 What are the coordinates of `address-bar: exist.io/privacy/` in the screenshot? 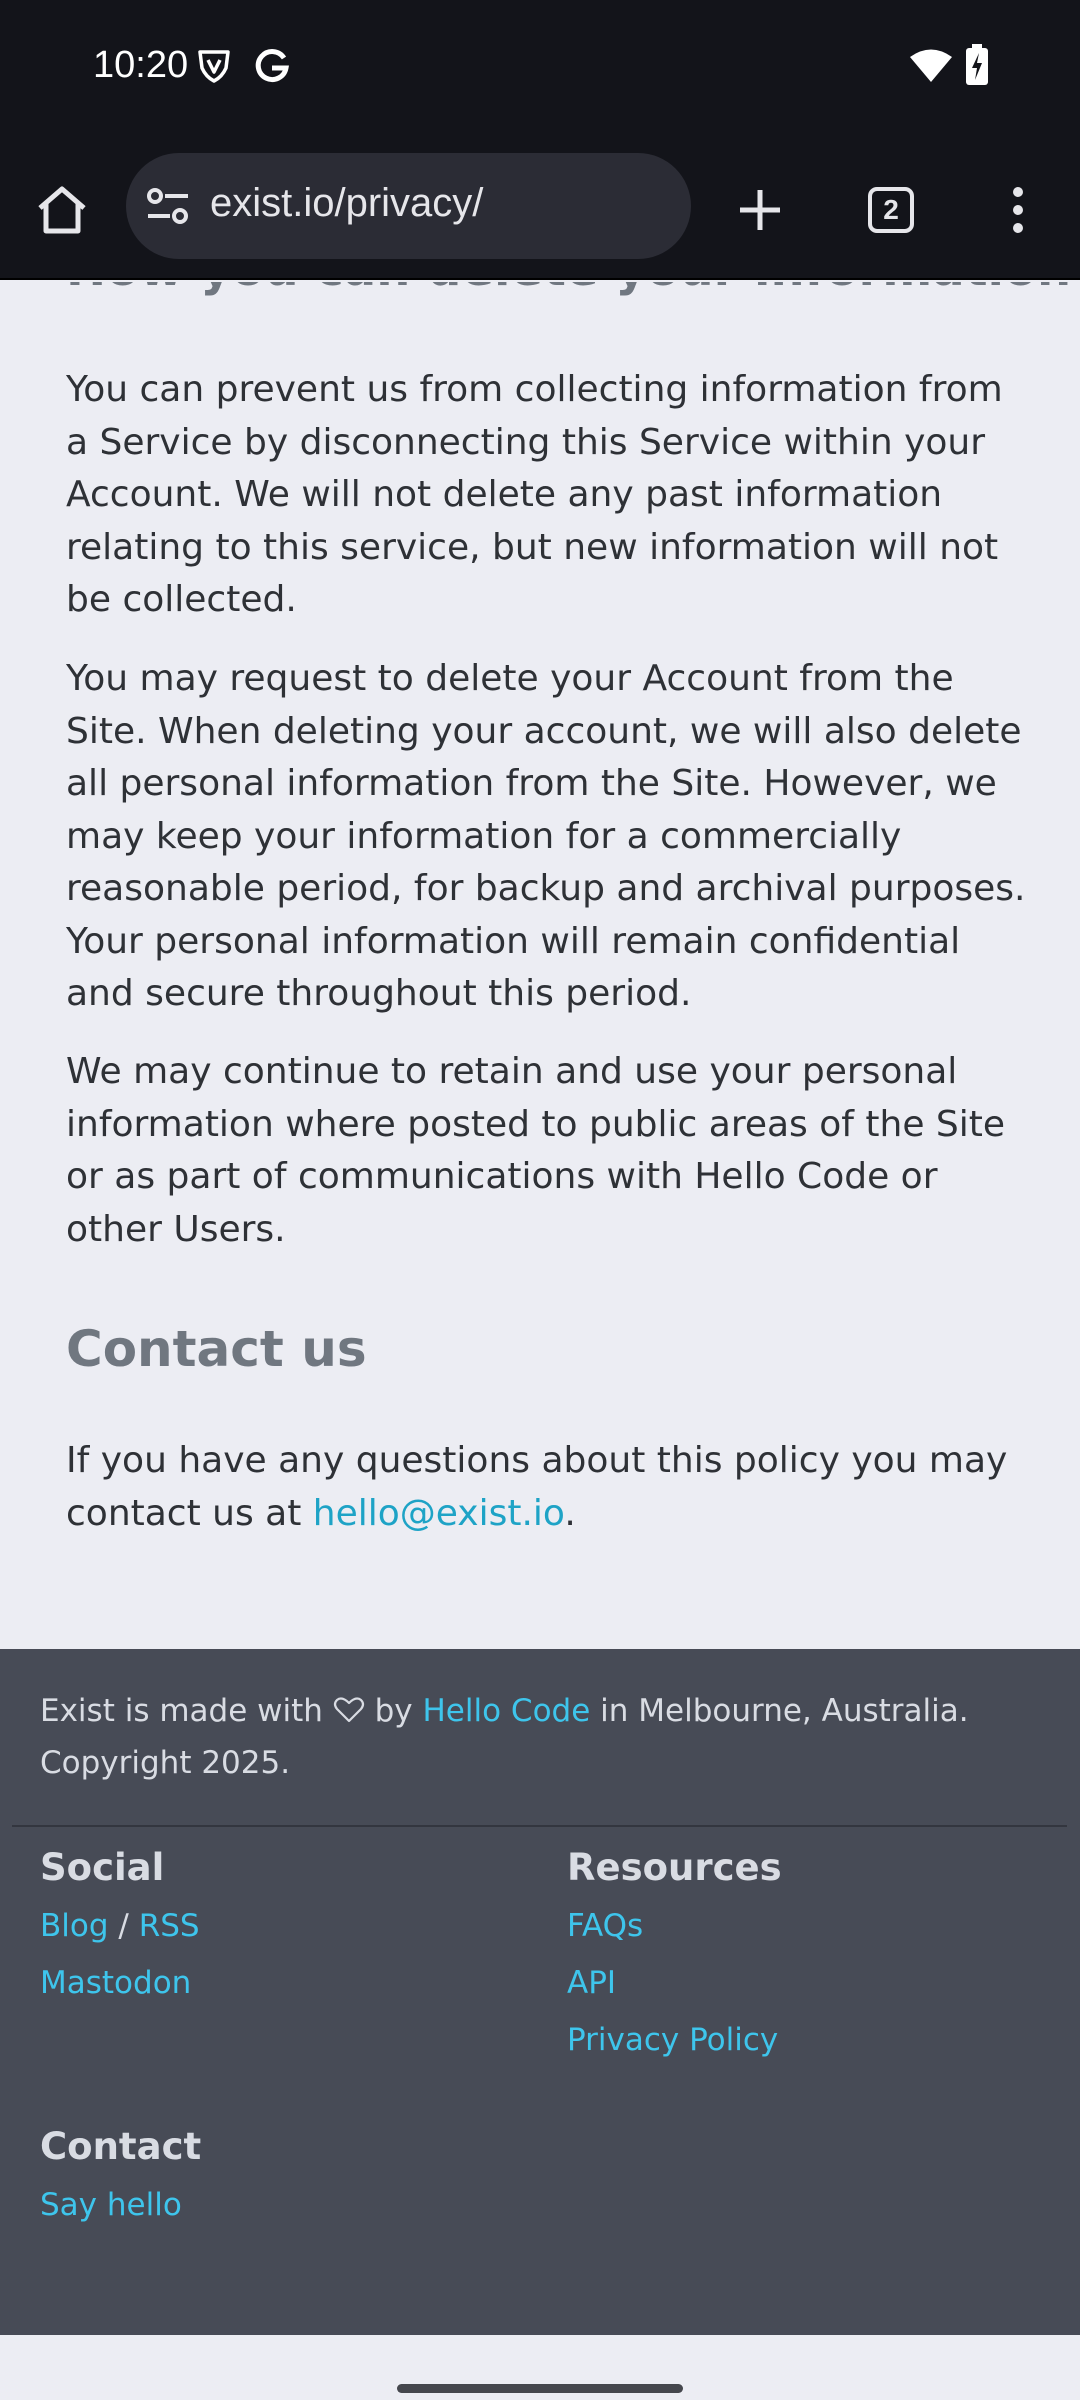 It's located at (408, 206).